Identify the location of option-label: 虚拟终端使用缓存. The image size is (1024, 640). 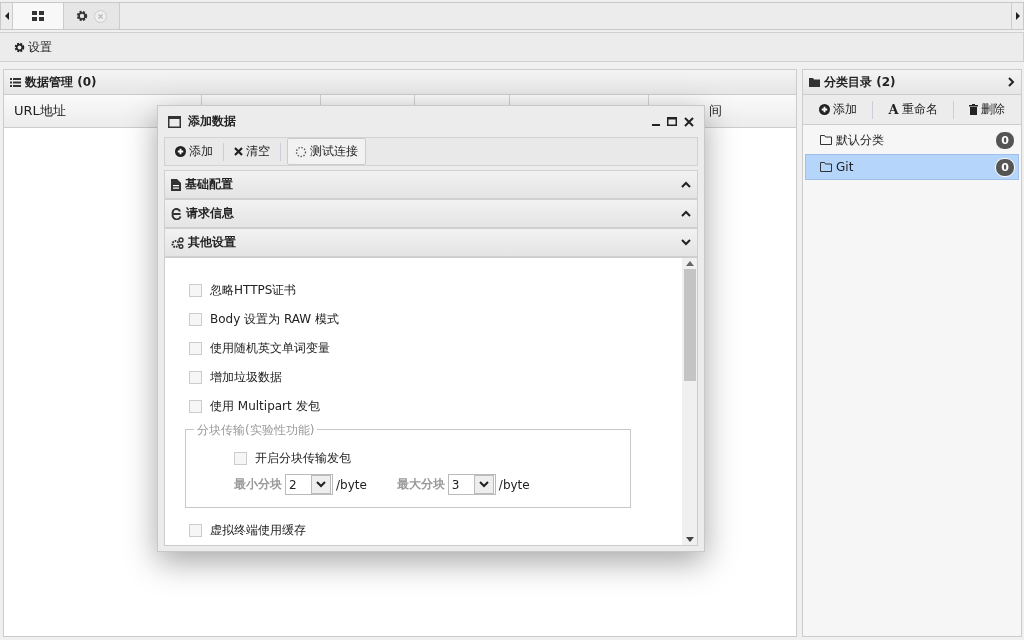
(258, 530).